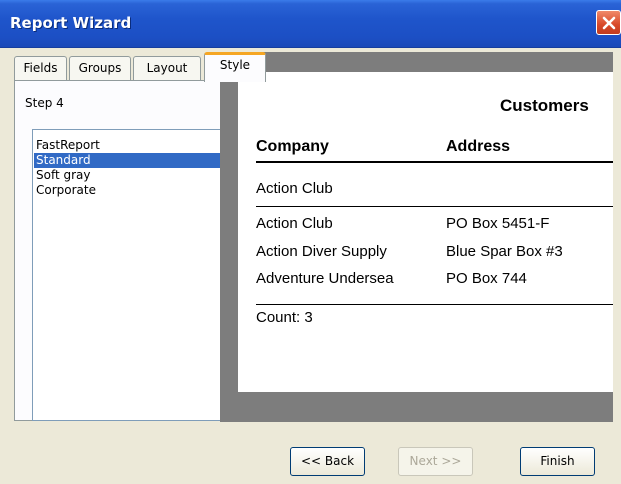 Image resolution: width=621 pixels, height=484 pixels. Describe the element at coordinates (44, 103) in the screenshot. I see `step-label: Step 4` at that location.